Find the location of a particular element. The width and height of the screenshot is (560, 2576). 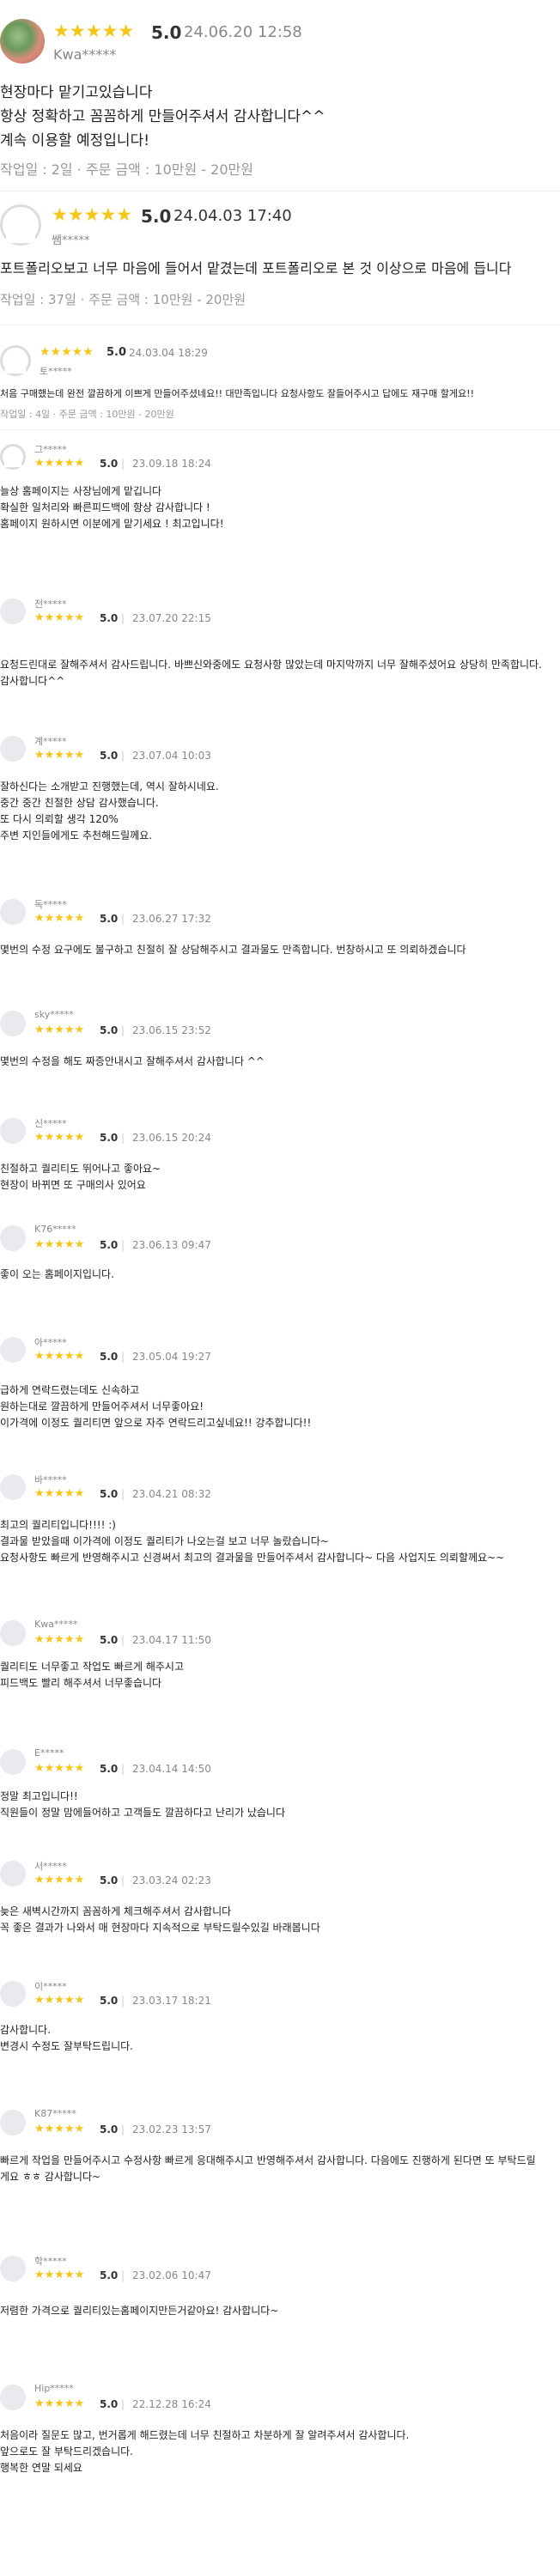

reviewer-name: 독***** is located at coordinates (51, 904).